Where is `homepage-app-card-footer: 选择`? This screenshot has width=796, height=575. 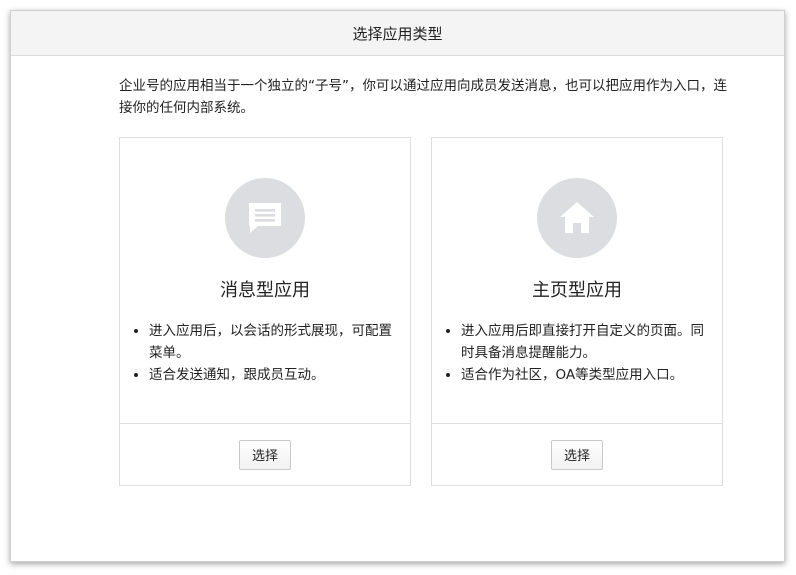
homepage-app-card-footer: 选择 is located at coordinates (577, 454).